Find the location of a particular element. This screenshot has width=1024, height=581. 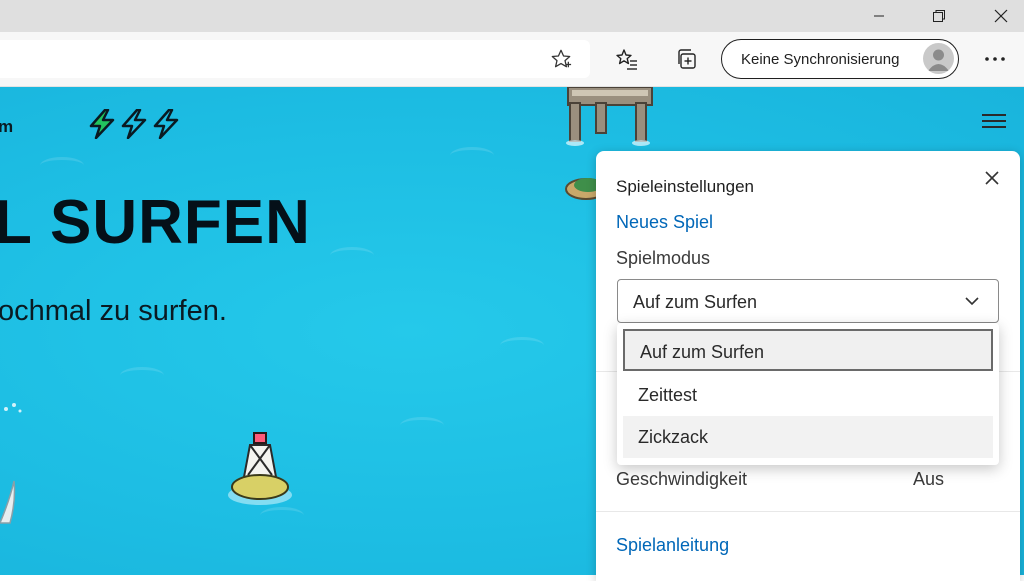

pier-icon is located at coordinates (609, 116).